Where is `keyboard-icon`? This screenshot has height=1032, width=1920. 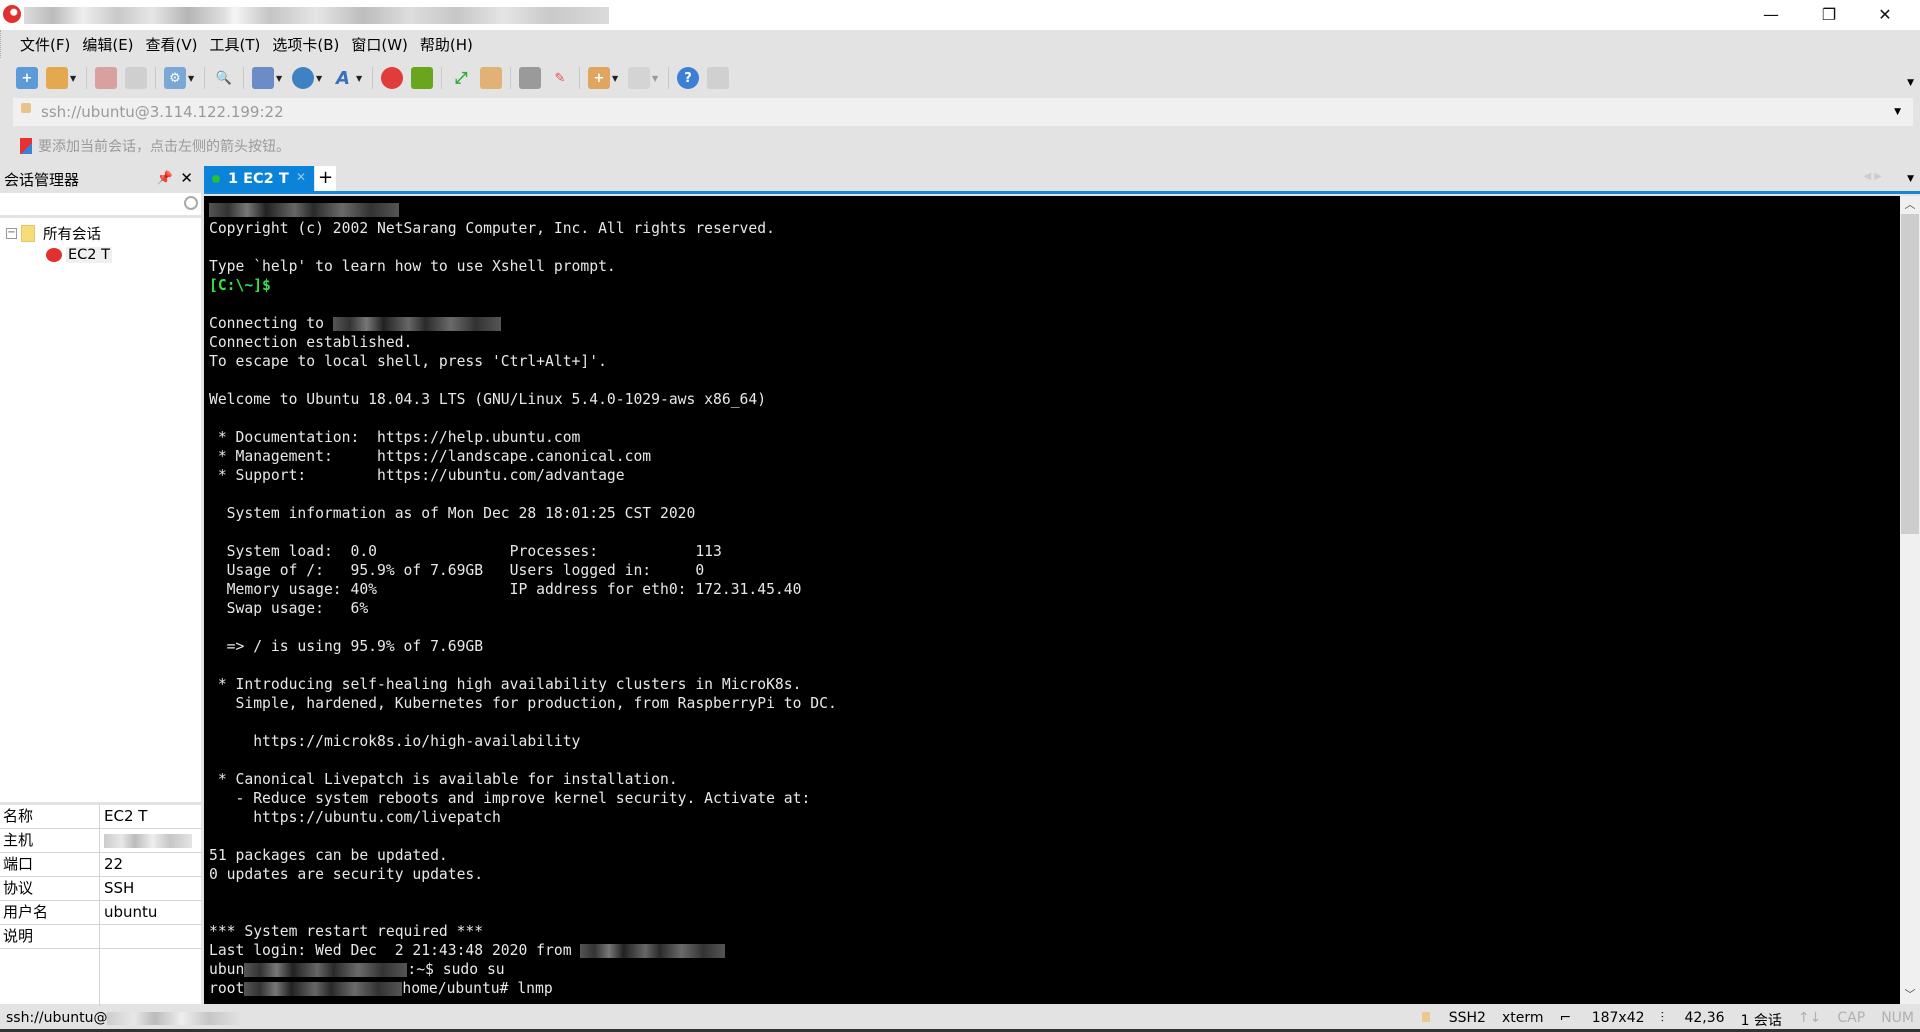 keyboard-icon is located at coordinates (530, 78).